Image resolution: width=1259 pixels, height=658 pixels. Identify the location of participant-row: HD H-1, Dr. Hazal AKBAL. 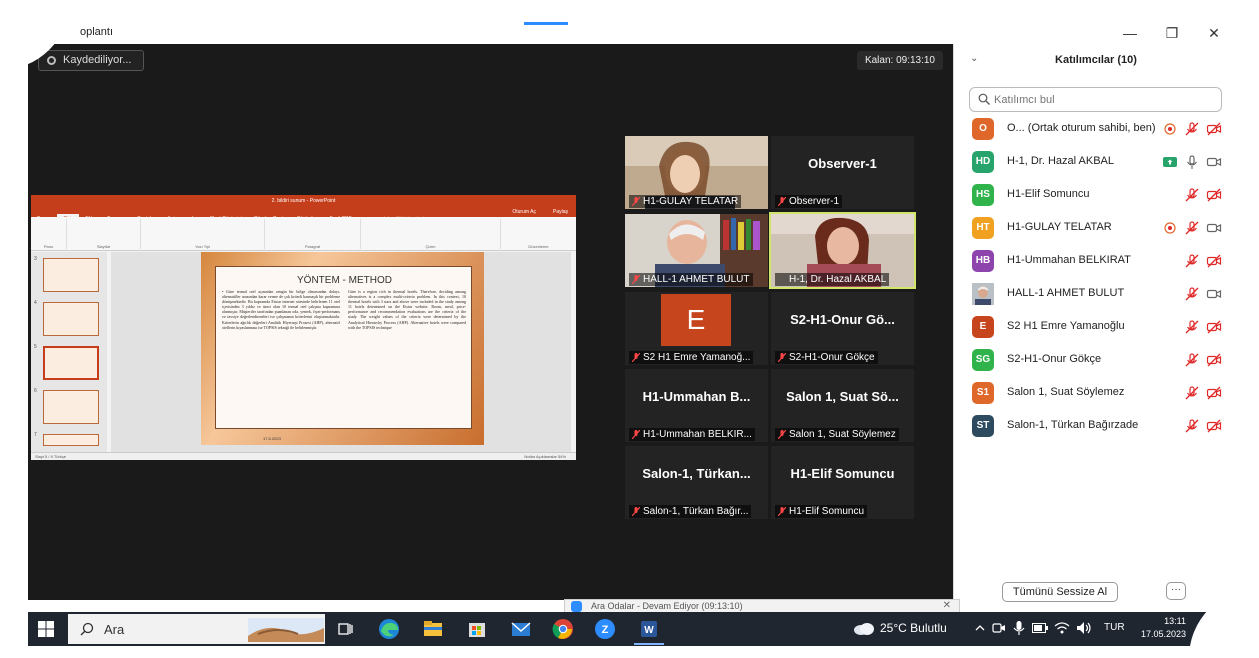
(1097, 162).